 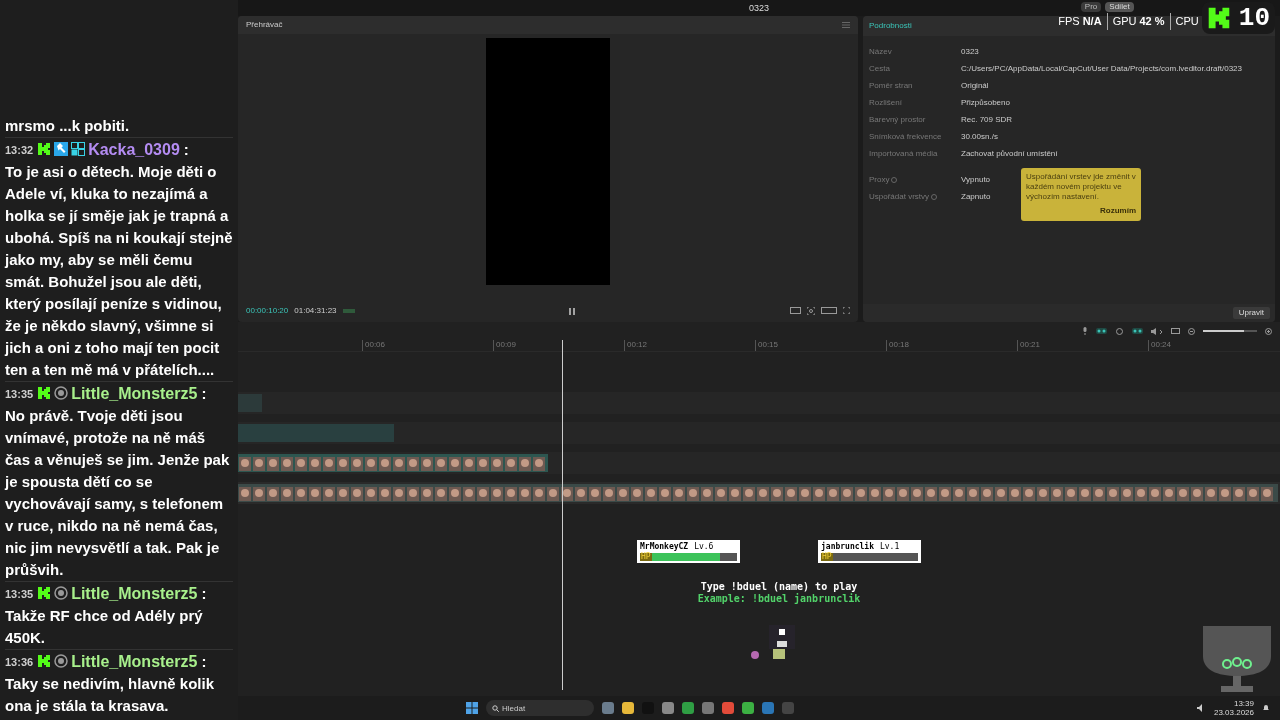 I want to click on property-value: Přizpůsobeno, so click(x=985, y=102).